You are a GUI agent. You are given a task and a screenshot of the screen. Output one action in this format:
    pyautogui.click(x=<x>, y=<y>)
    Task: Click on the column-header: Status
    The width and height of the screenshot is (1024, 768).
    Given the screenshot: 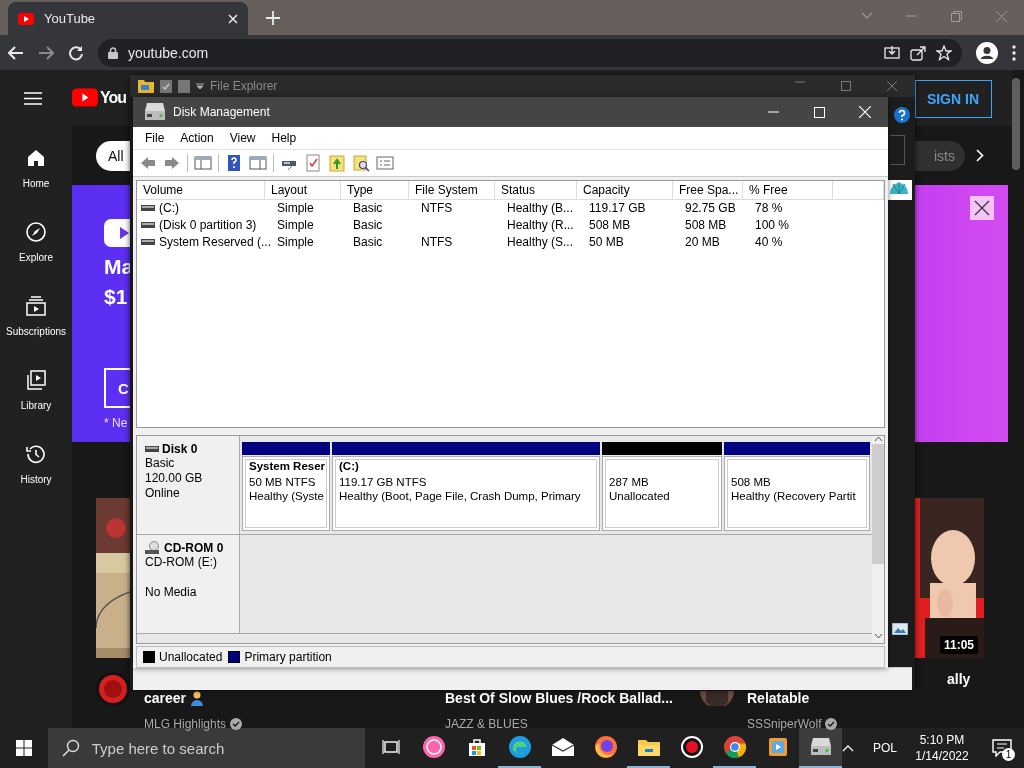 What is the action you would take?
    pyautogui.click(x=536, y=189)
    